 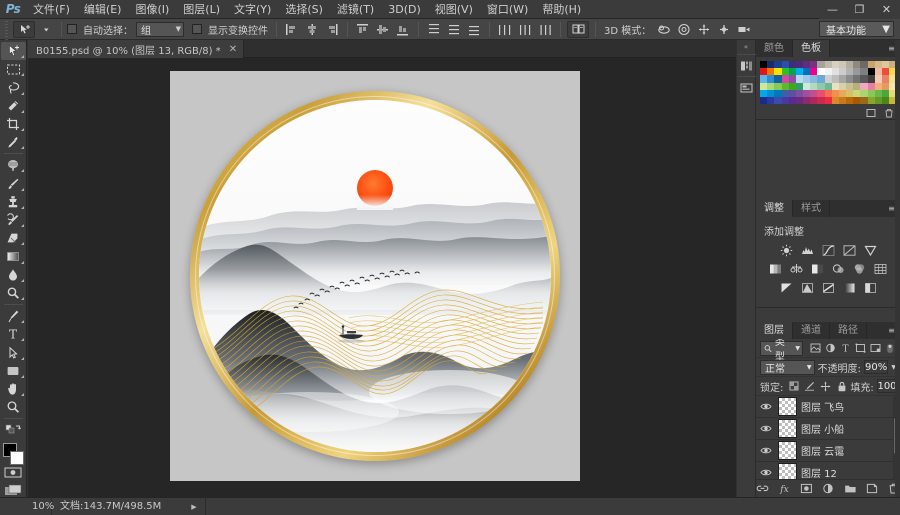 What do you see at coordinates (809, 386) in the screenshot?
I see `lock-image-pixels-icon` at bounding box center [809, 386].